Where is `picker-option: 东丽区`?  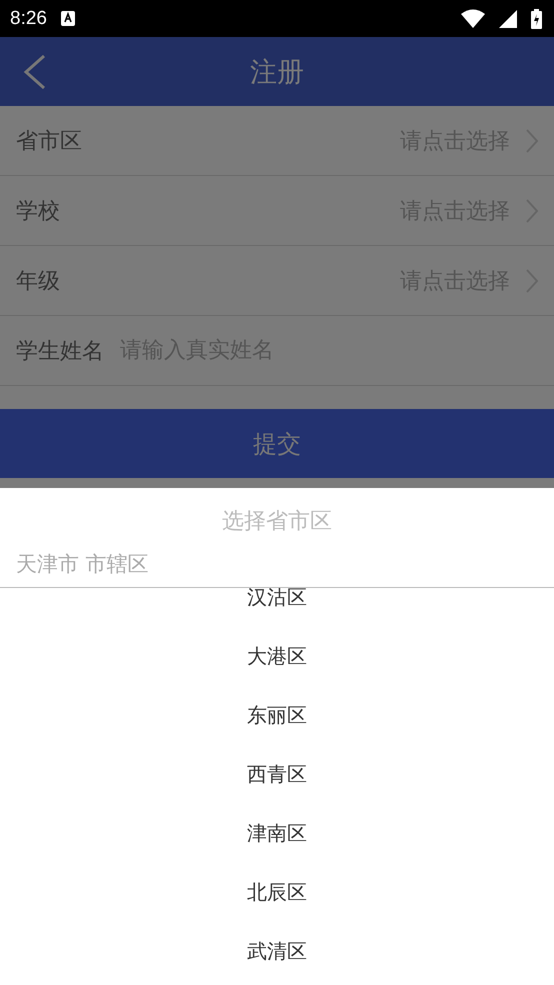
picker-option: 东丽区 is located at coordinates (277, 715).